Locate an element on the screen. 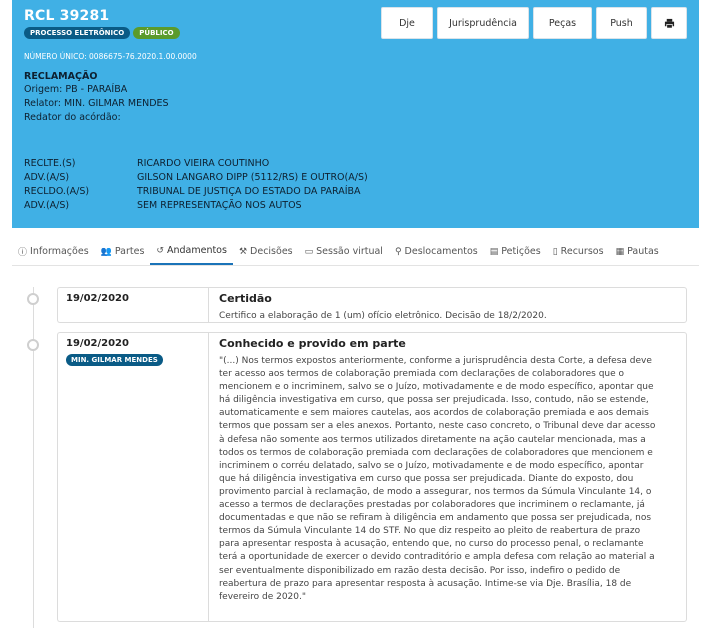 The width and height of the screenshot is (711, 628). numero-unico: NÚMERO ÚNICO: 0086675-76.2020.1.00.0000 is located at coordinates (110, 56).